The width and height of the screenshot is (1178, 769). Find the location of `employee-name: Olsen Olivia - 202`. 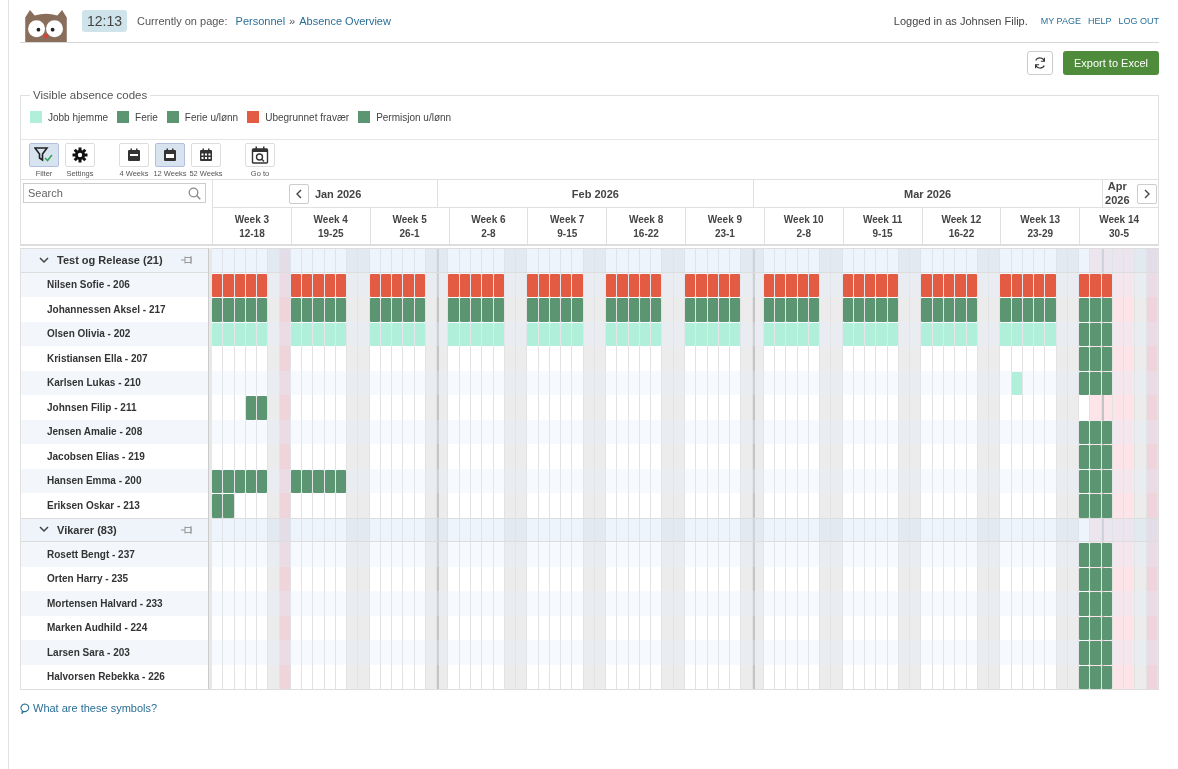

employee-name: Olsen Olivia - 202 is located at coordinates (114, 333).